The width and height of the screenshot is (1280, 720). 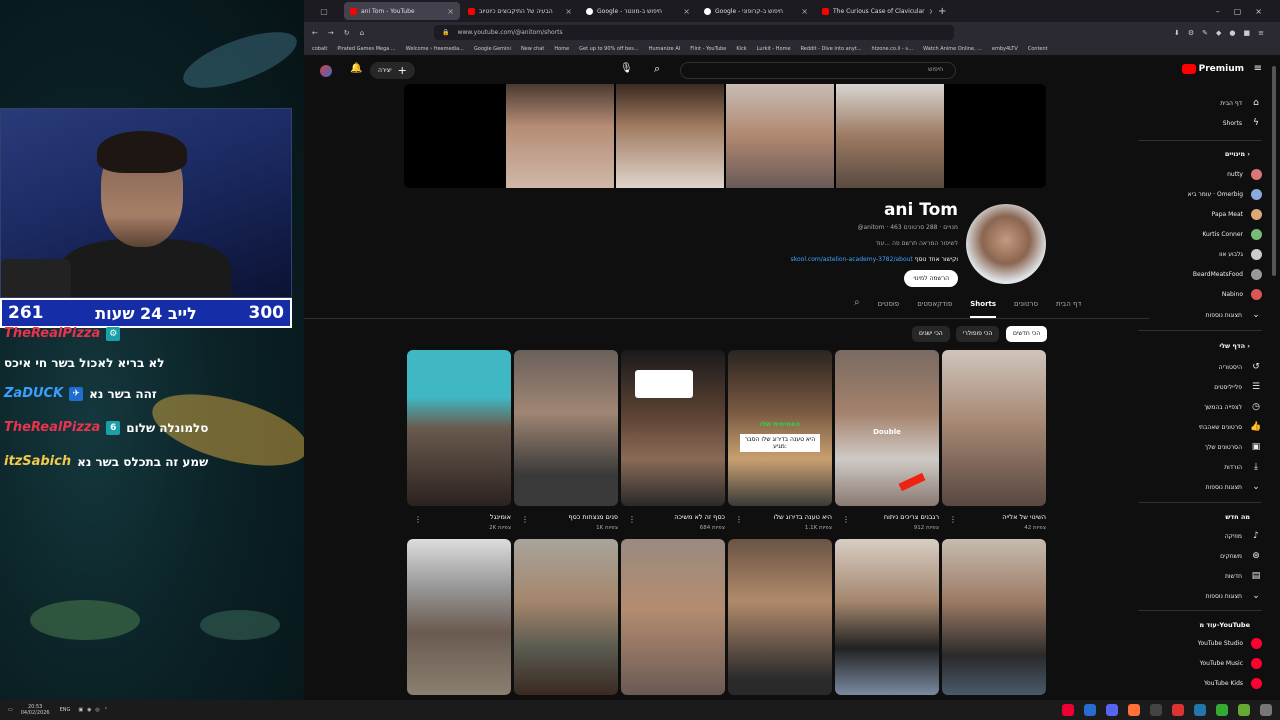 I want to click on sidebar-item-your-videos: הסרטונים שלך ▣, so click(x=1233, y=447).